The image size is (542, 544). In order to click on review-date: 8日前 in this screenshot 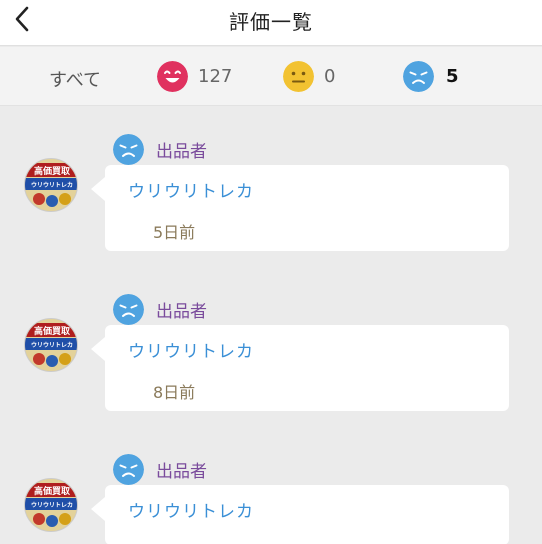, I will do `click(174, 392)`.